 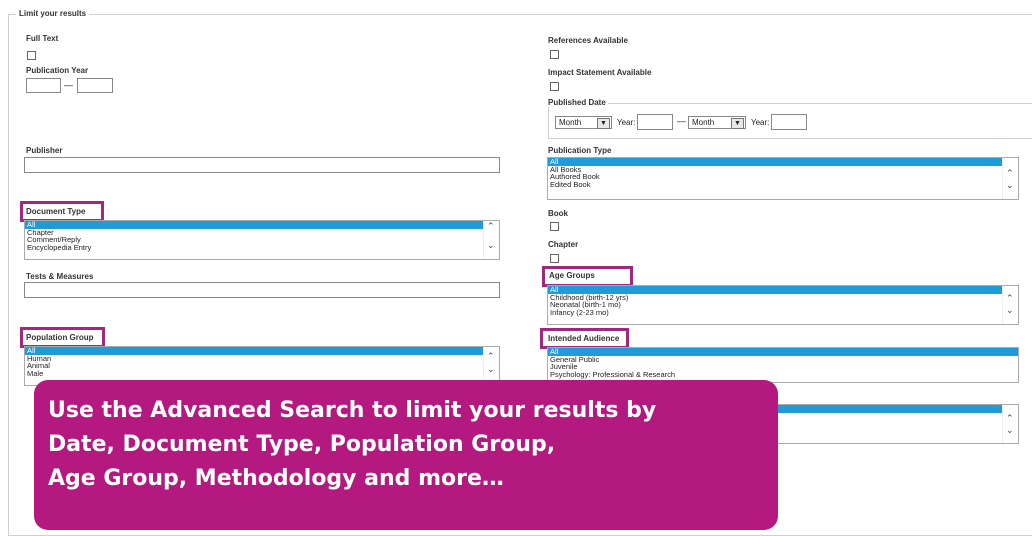 I want to click on references-available-label: References Available, so click(x=588, y=40).